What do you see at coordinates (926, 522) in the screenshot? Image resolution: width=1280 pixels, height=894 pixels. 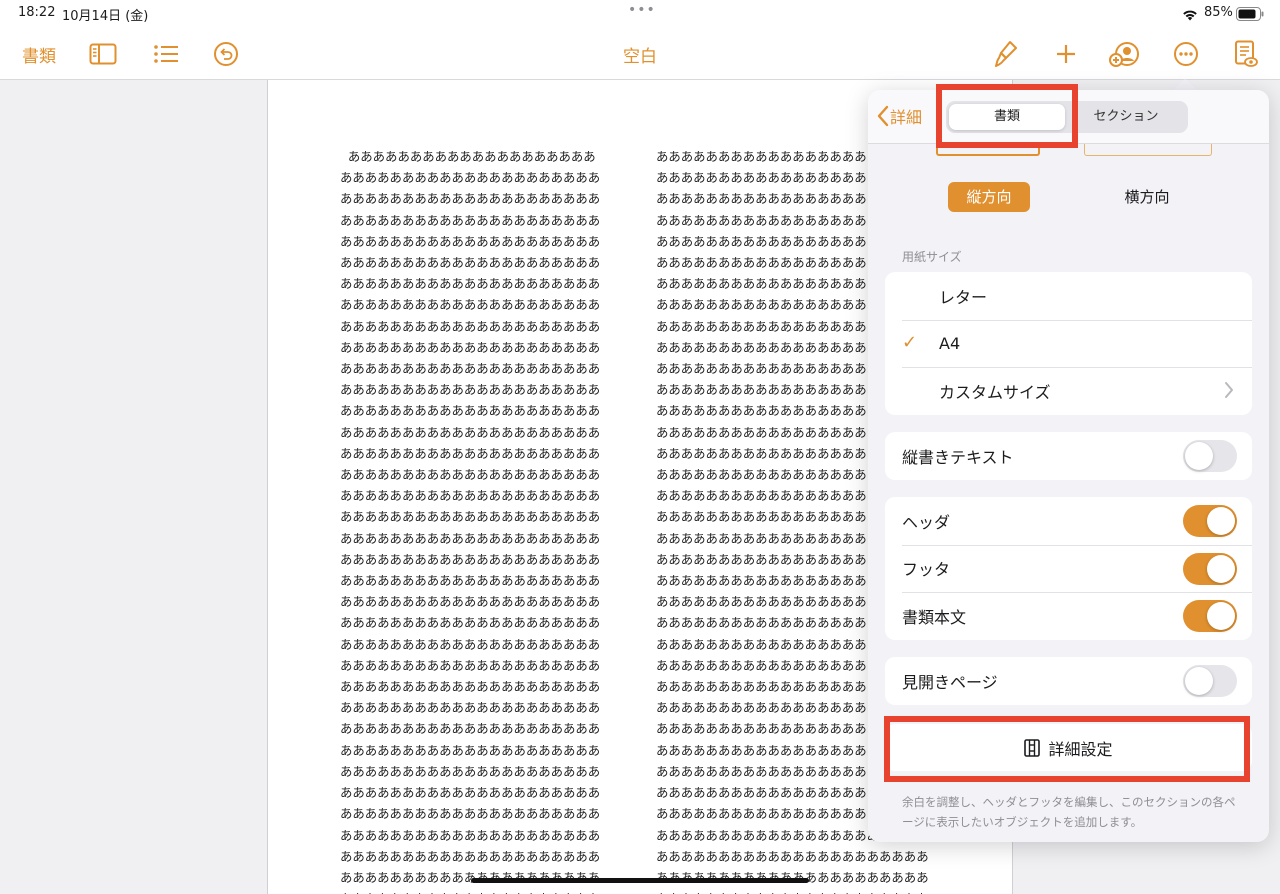 I see `header-label: ヘッダ` at bounding box center [926, 522].